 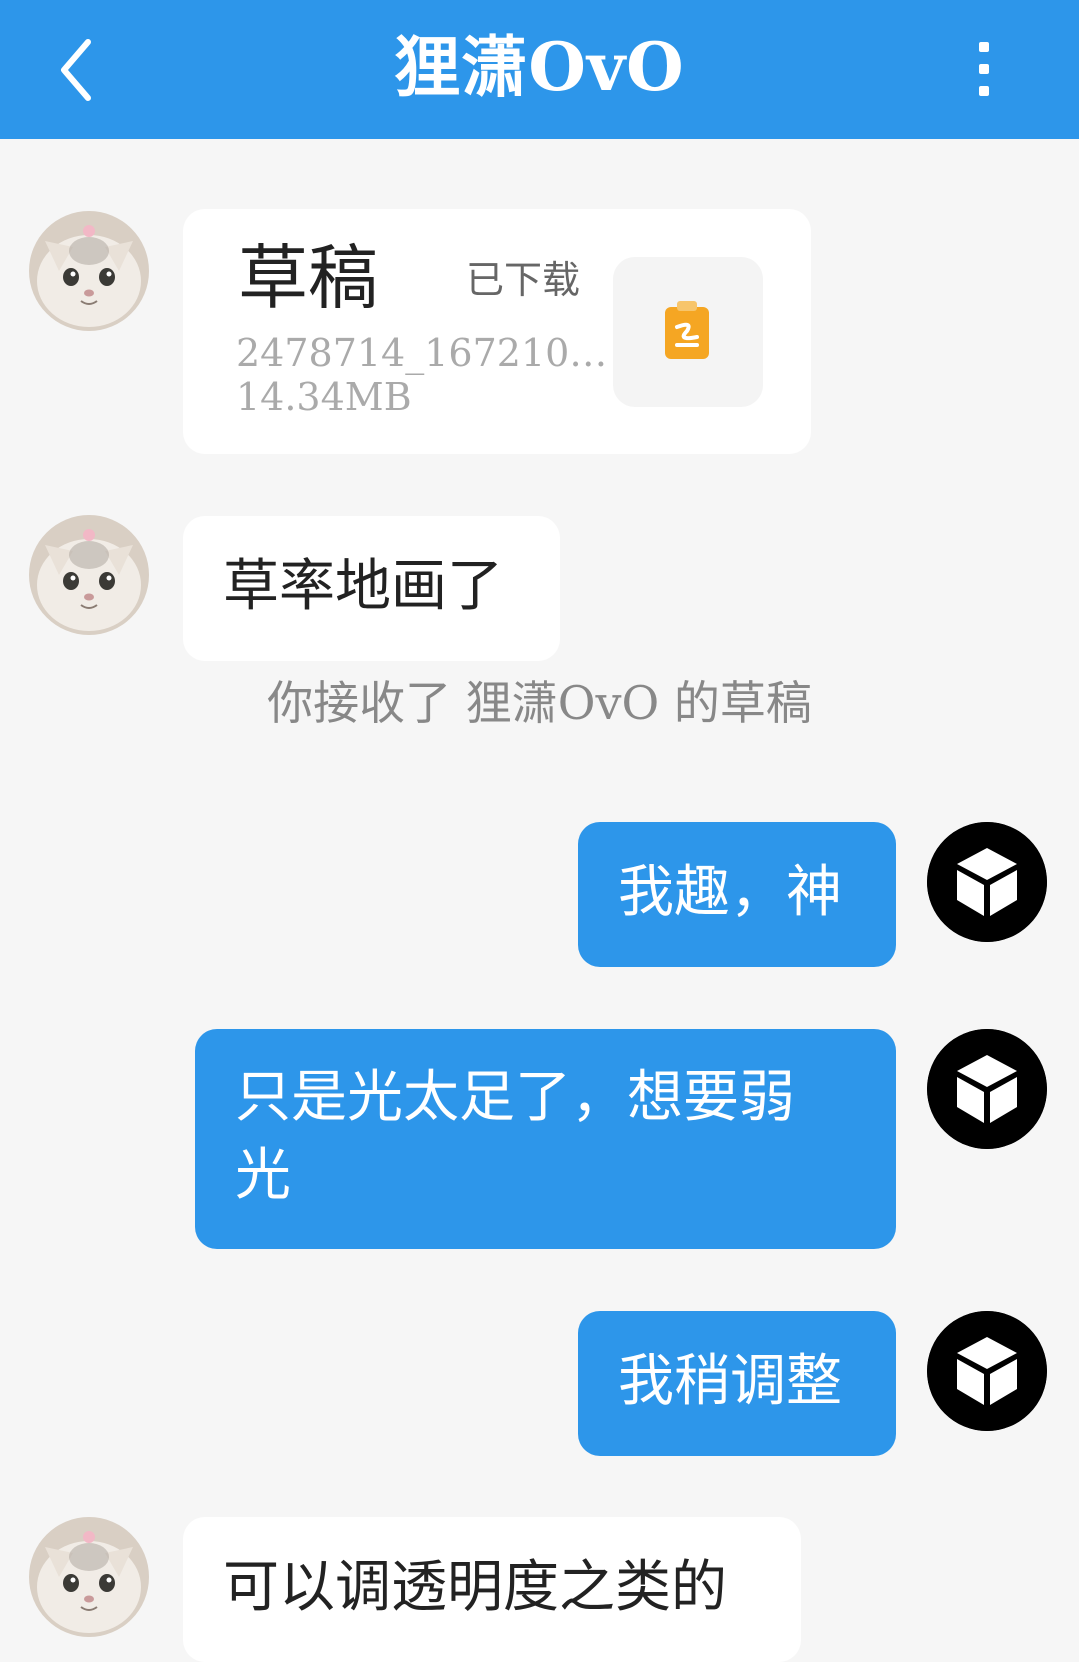 I want to click on top-bar: 狸潇OvO, so click(x=539, y=69).